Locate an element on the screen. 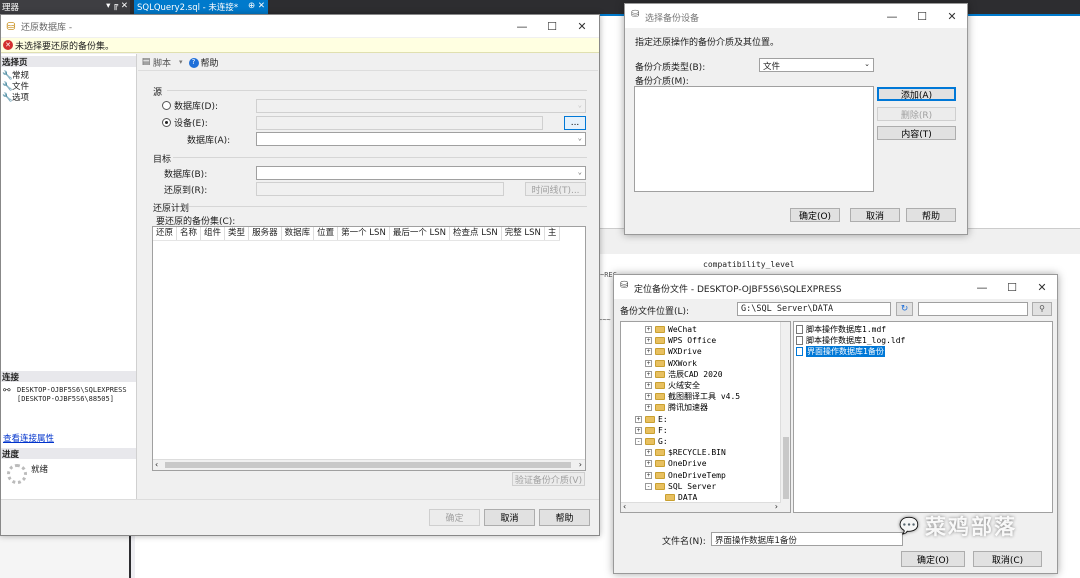 This screenshot has height=578, width=1080. tree-node: + WXWork is located at coordinates (671, 363).